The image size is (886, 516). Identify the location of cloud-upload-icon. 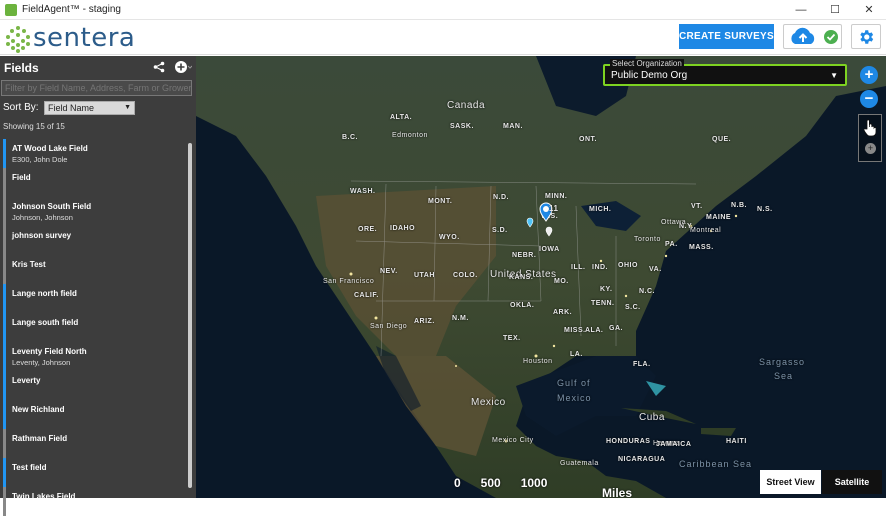
(803, 35).